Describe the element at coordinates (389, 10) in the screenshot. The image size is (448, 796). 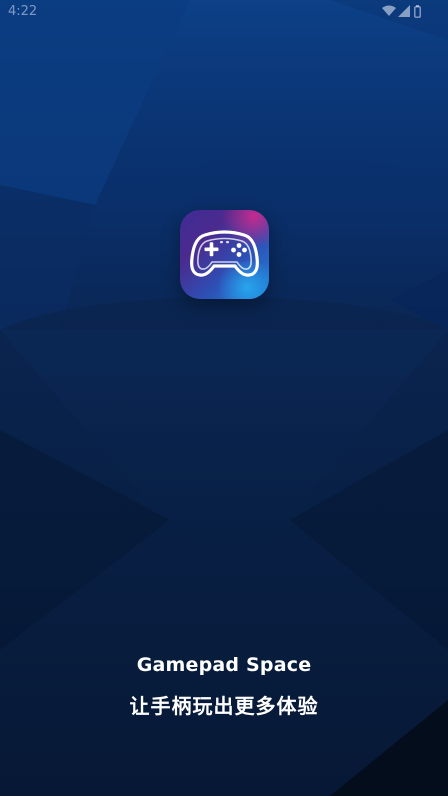
I see `wifi-icon` at that location.